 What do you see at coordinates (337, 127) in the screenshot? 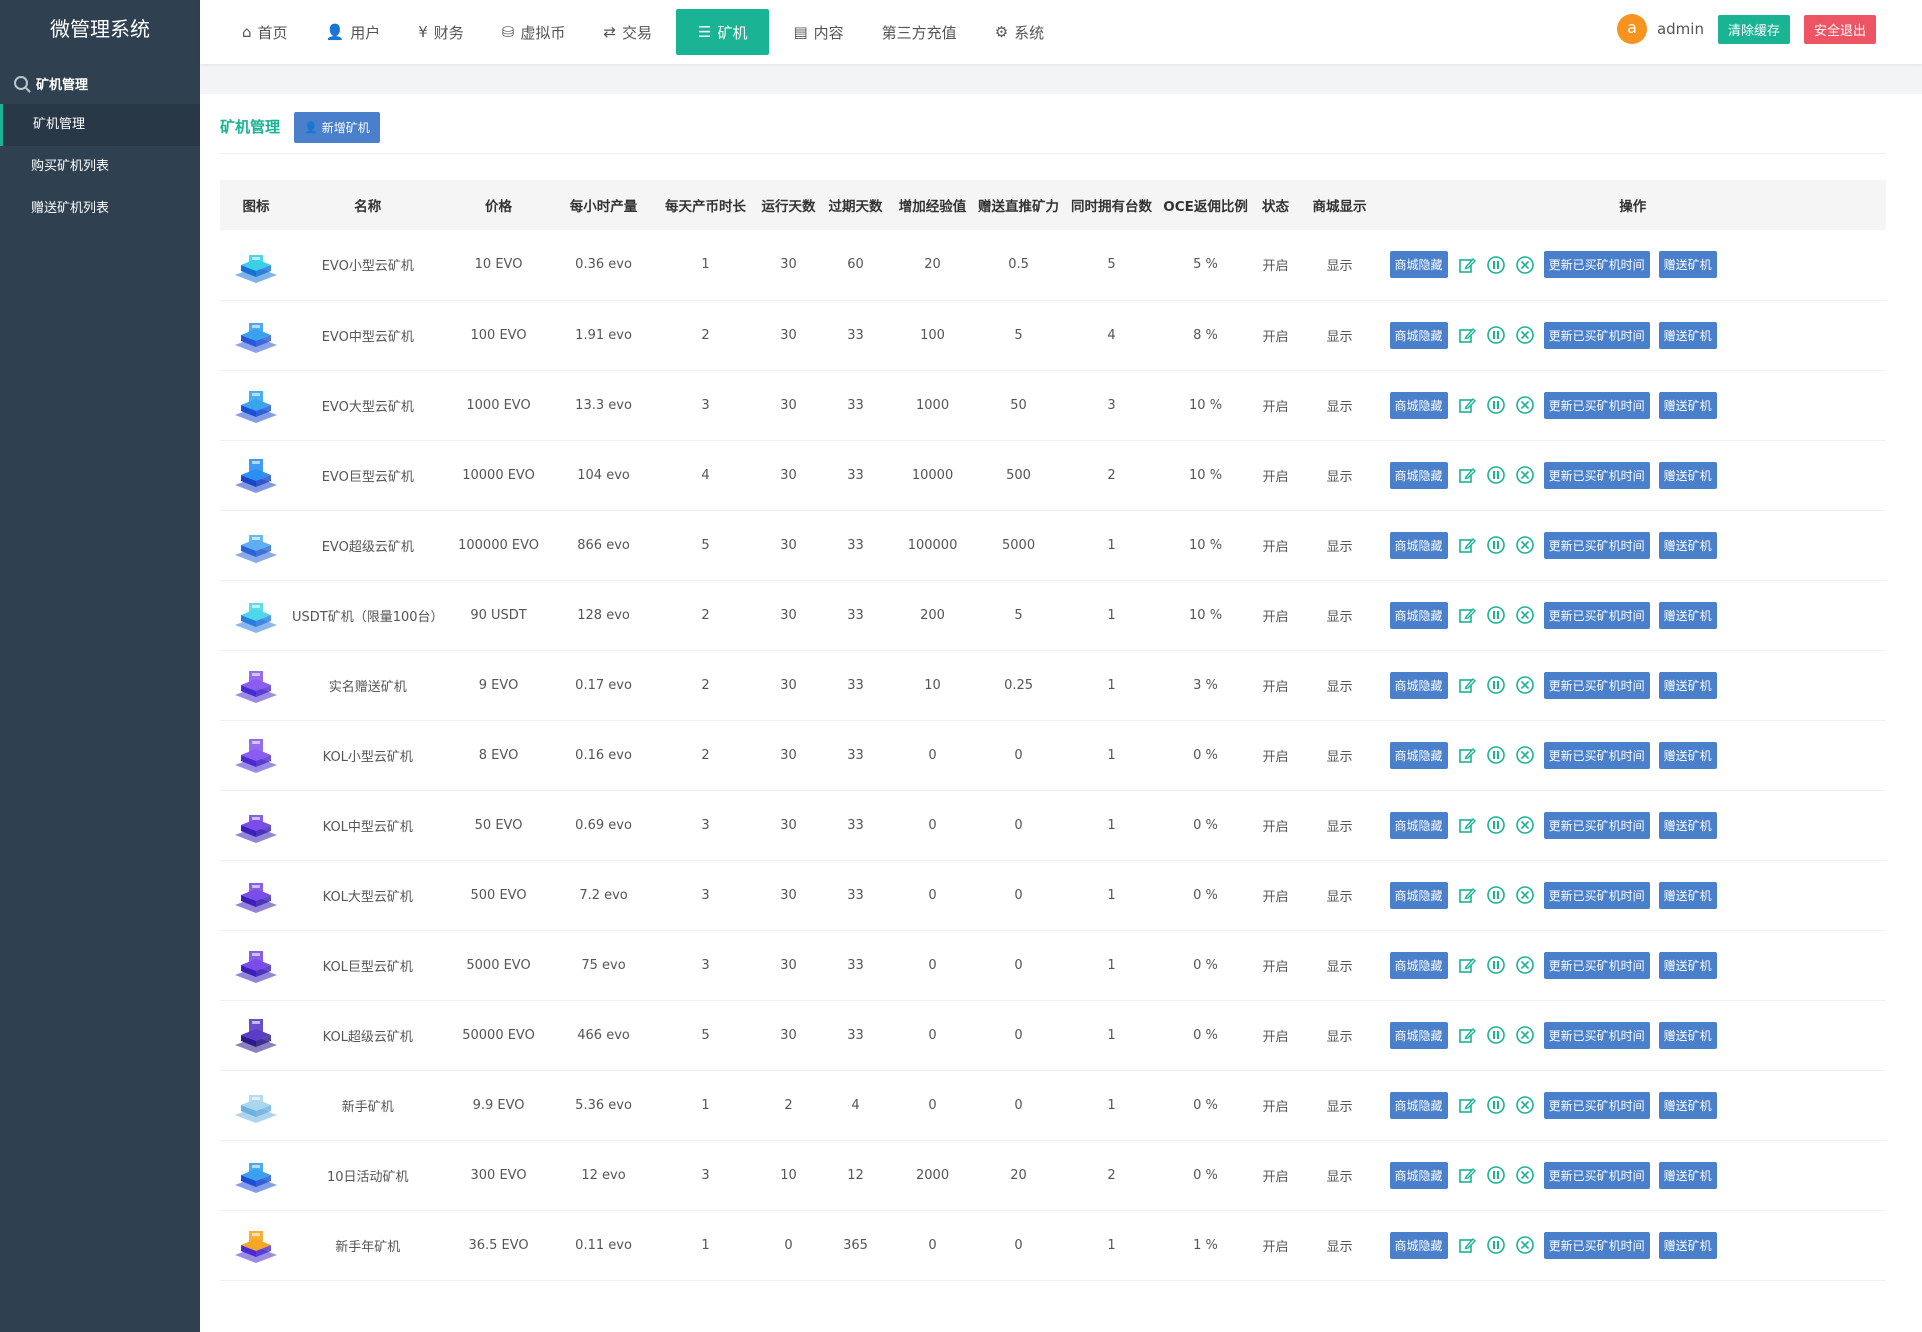
I see `add-miner-button: 👤 新增矿机` at bounding box center [337, 127].